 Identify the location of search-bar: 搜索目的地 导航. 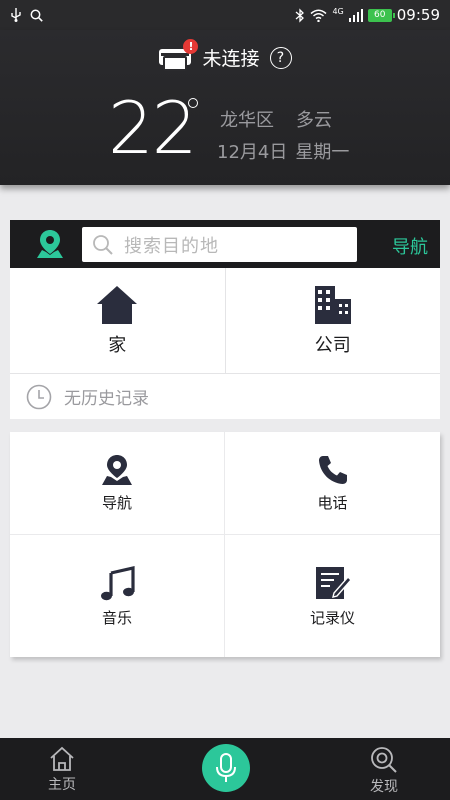
(225, 244).